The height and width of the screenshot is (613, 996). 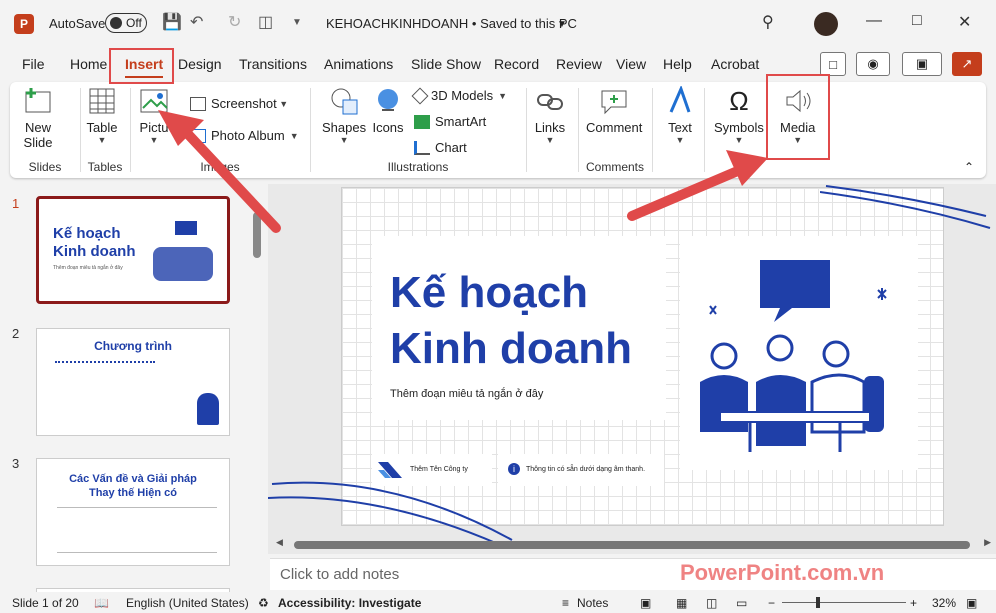 What do you see at coordinates (187, 603) in the screenshot?
I see `language-status: English (United States)` at bounding box center [187, 603].